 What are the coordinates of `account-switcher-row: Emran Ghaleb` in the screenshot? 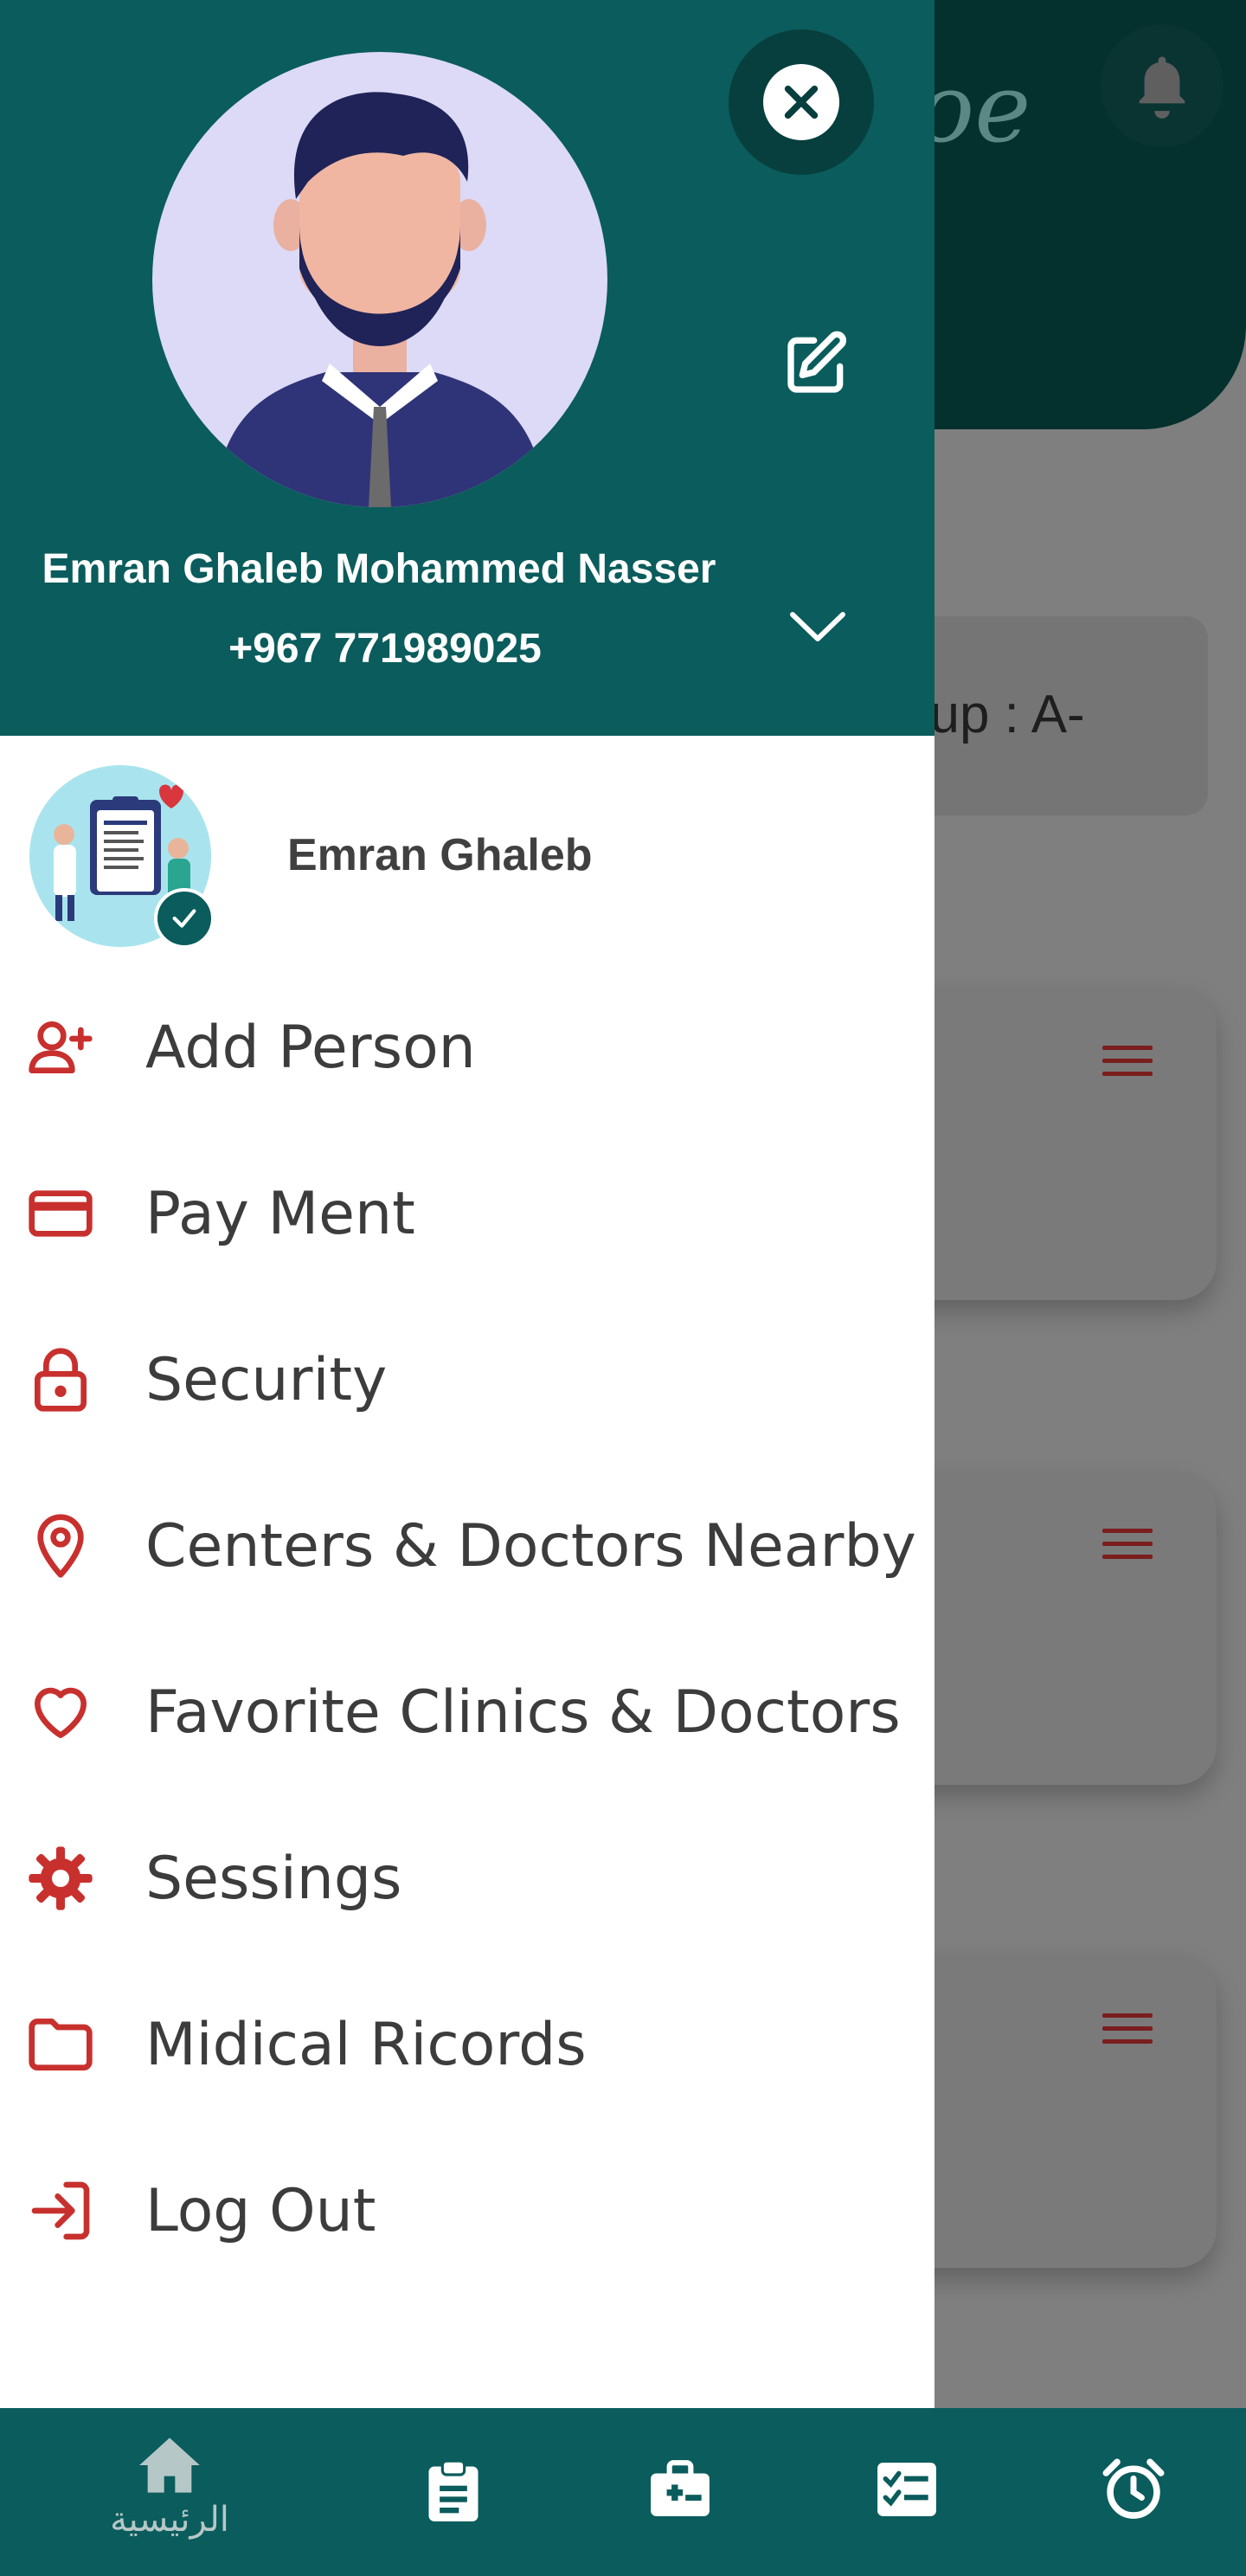 It's located at (467, 857).